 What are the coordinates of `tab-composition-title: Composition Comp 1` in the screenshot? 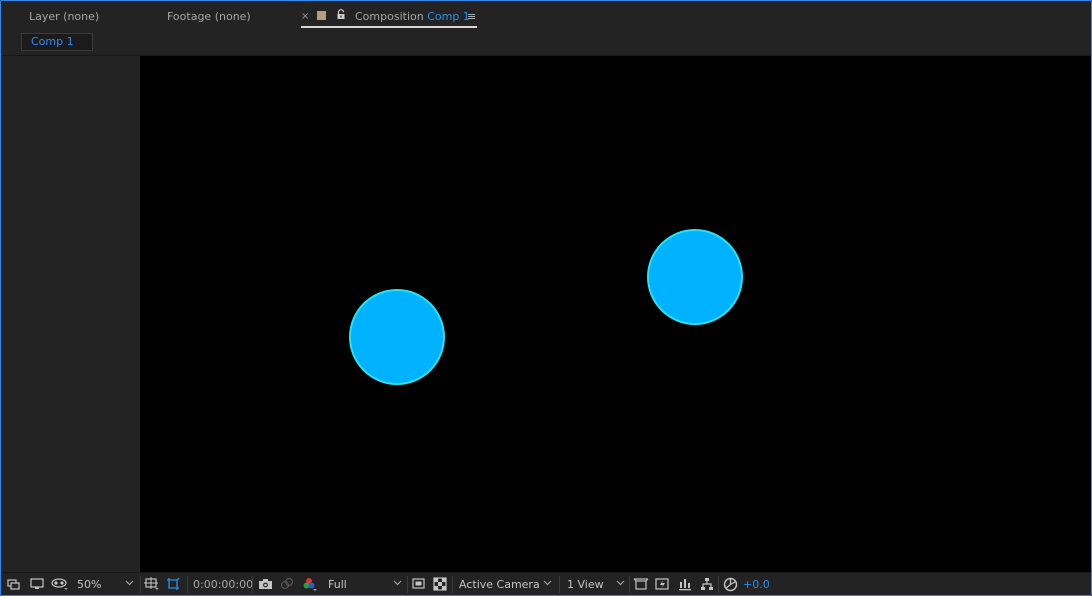 It's located at (412, 17).